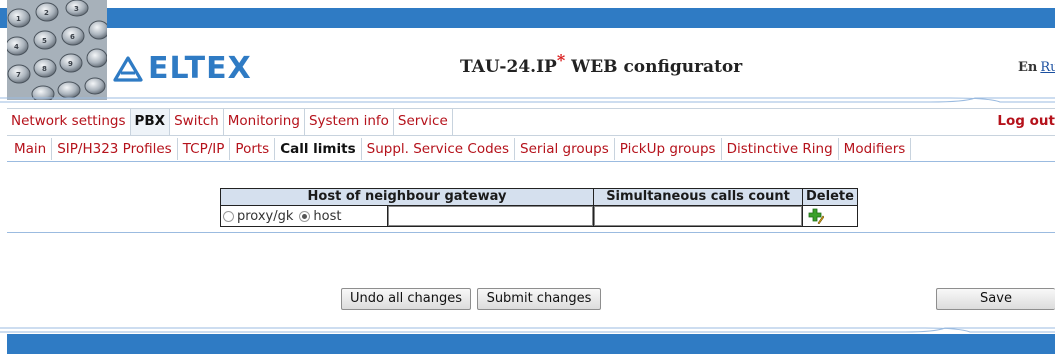 The width and height of the screenshot is (1055, 354). I want to click on subnav-serial-groups: Serial groups, so click(565, 149).